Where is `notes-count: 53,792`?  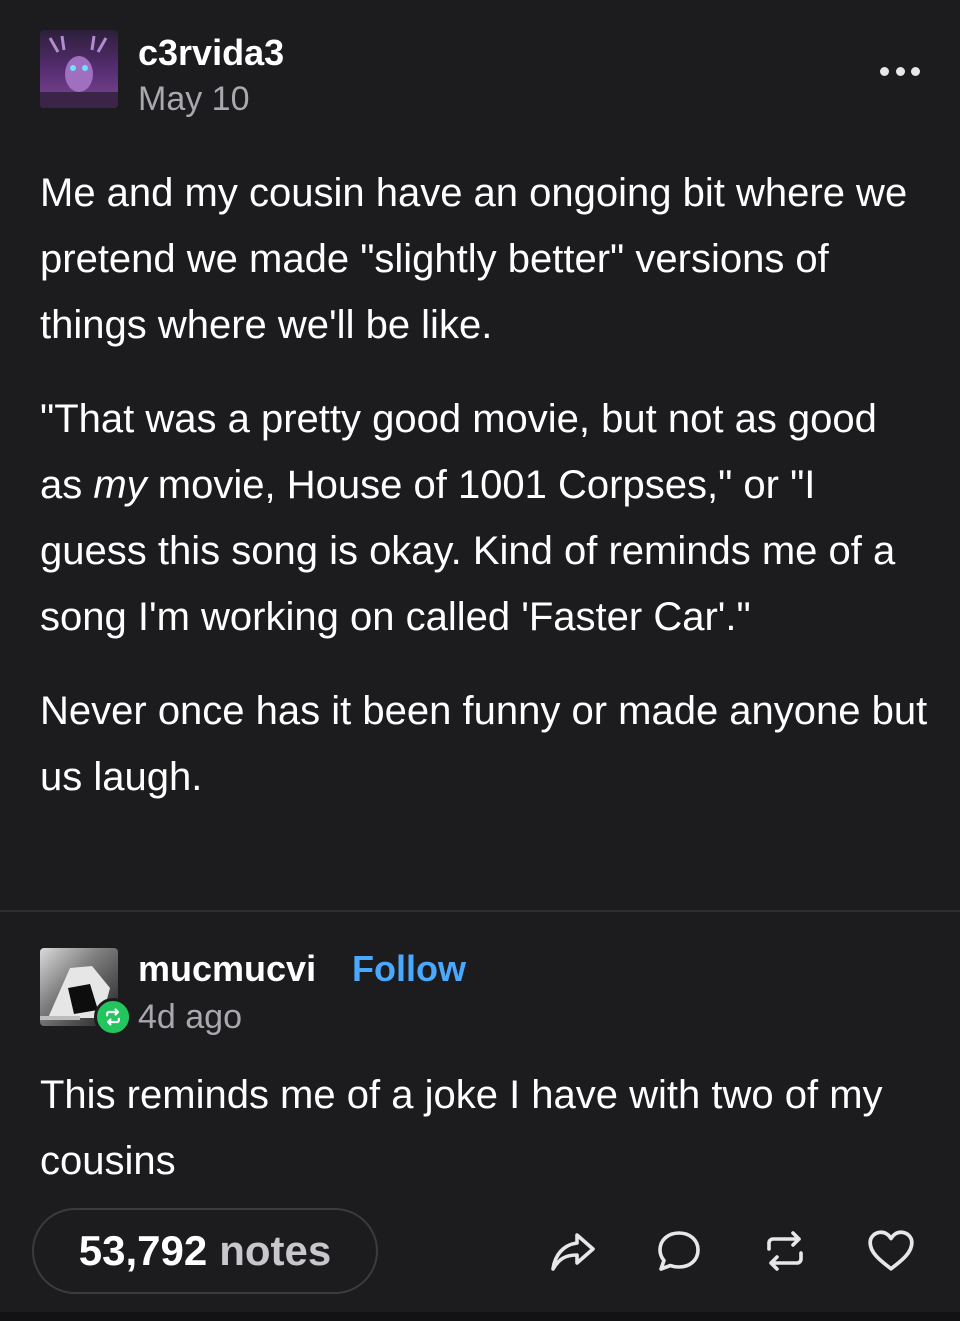 notes-count: 53,792 is located at coordinates (143, 1250).